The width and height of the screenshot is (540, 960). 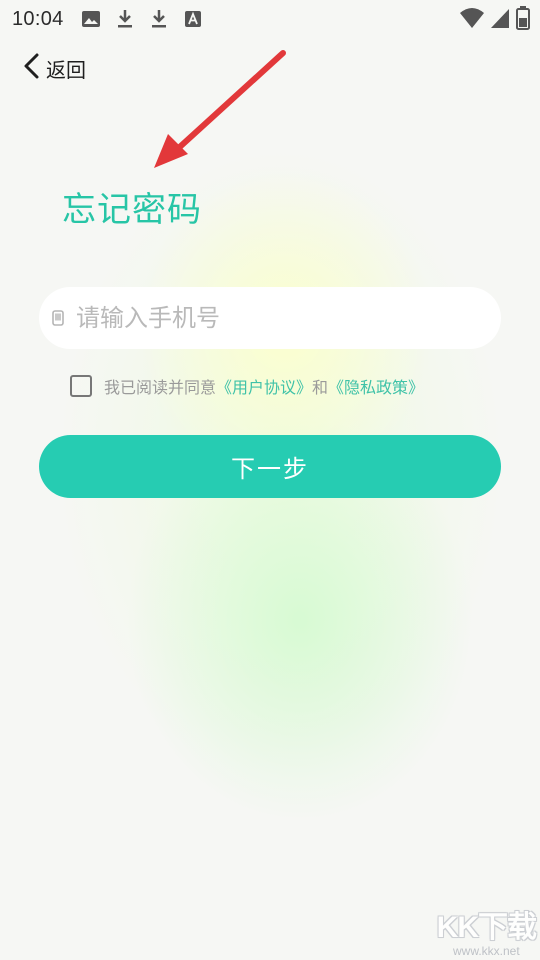 I want to click on phone-input-container, so click(x=270, y=318).